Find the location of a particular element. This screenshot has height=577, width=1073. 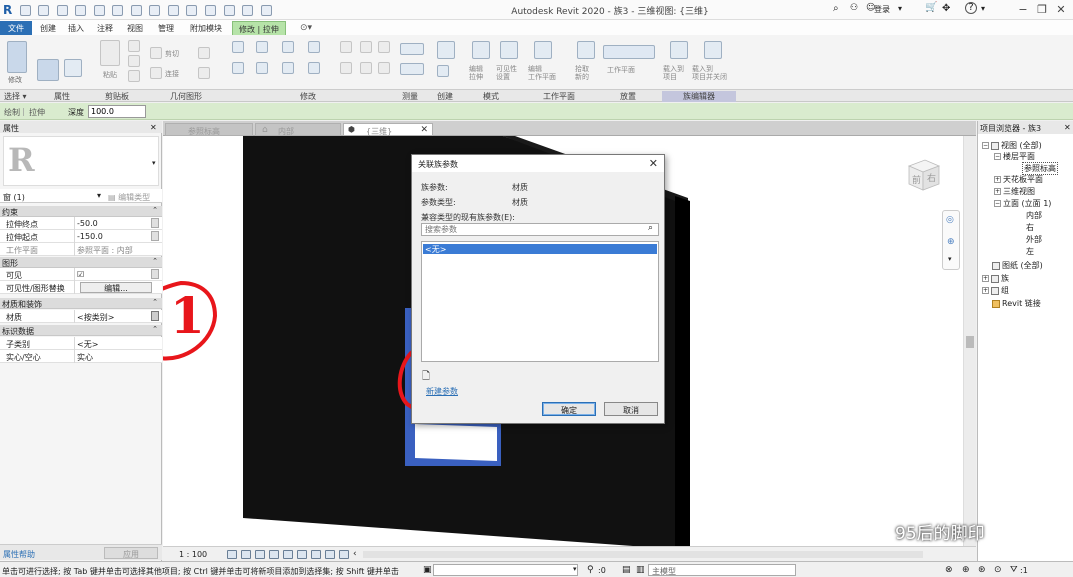

dialog-close-icon: ✕ is located at coordinates (653, 163).